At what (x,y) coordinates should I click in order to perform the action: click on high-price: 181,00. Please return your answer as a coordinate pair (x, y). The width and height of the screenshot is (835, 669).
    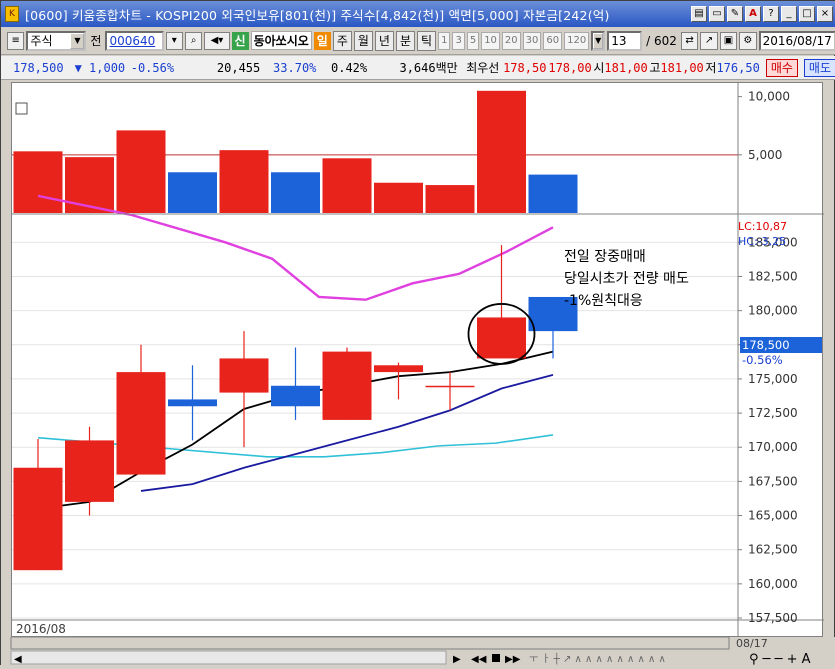
    Looking at the image, I should click on (682, 67).